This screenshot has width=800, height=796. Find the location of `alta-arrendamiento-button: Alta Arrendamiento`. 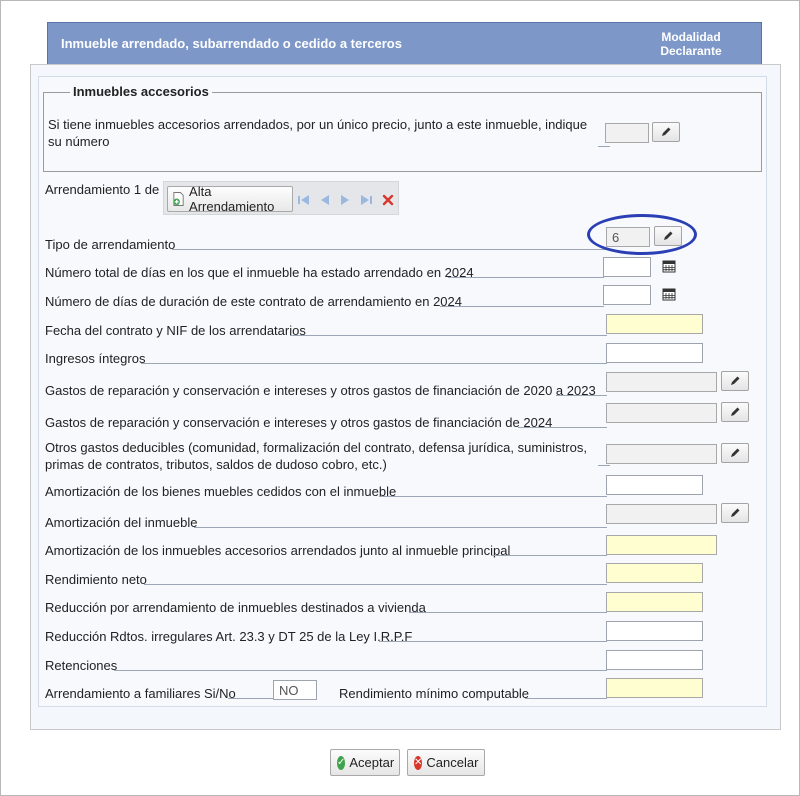

alta-arrendamiento-button: Alta Arrendamiento is located at coordinates (230, 199).